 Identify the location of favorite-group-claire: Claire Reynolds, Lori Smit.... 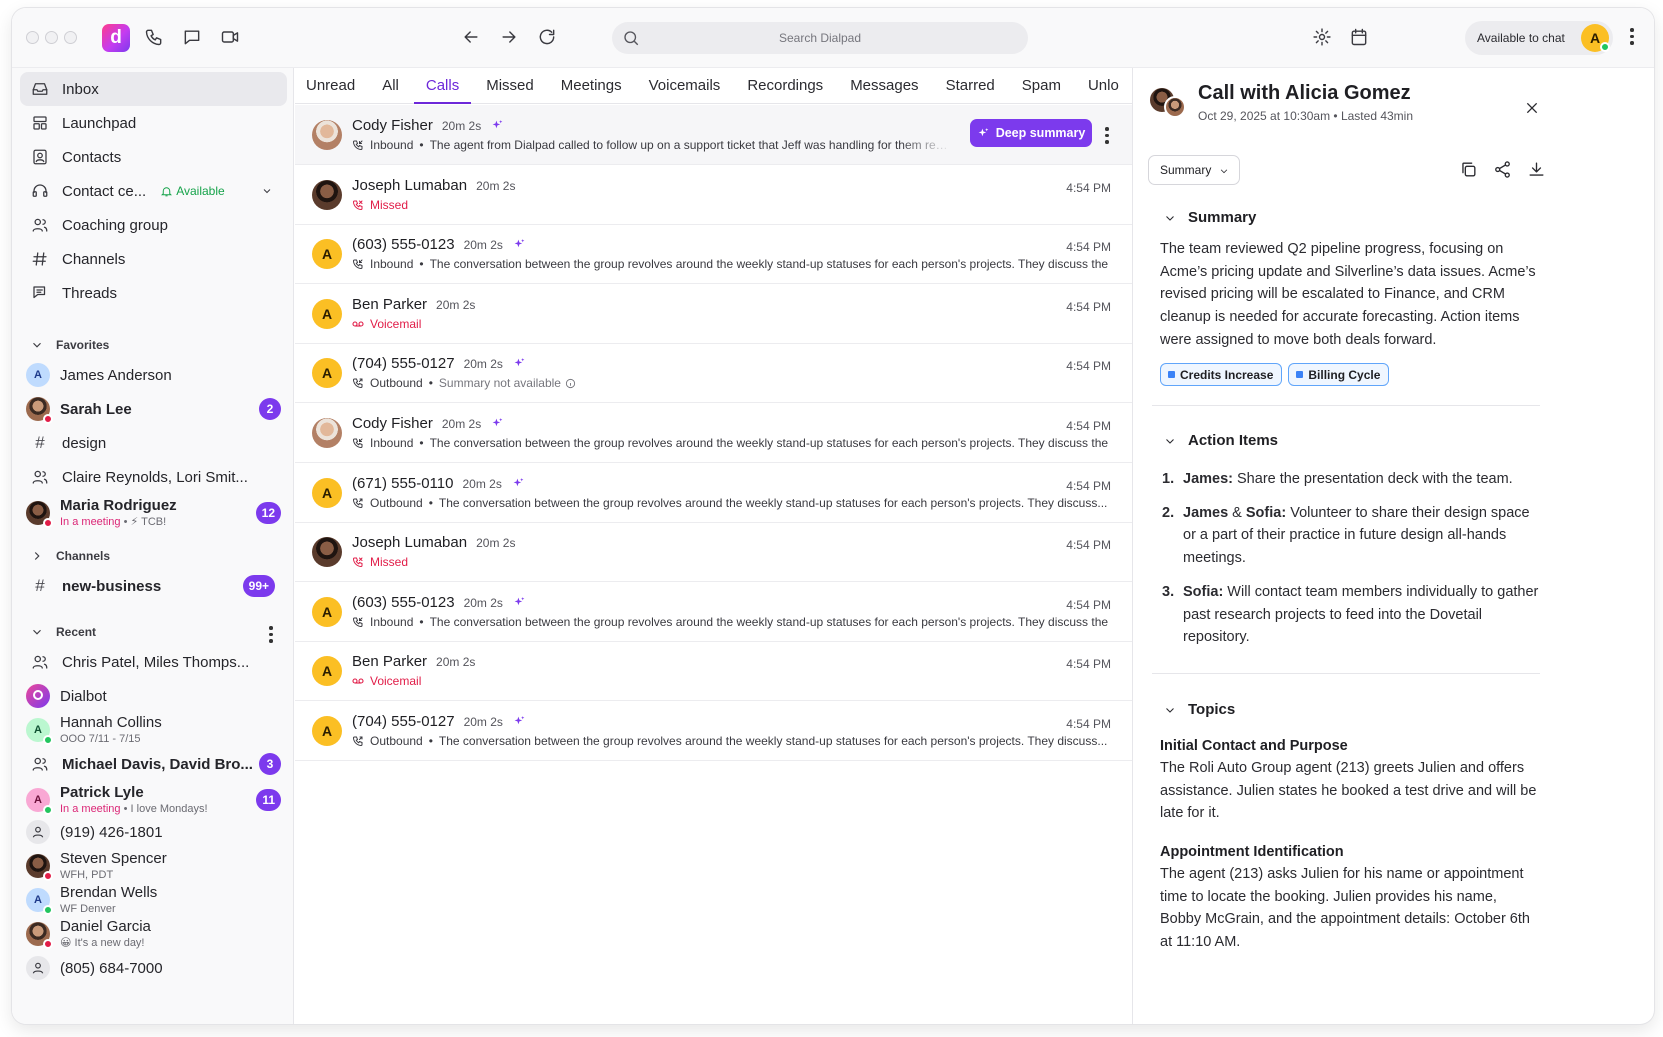
(153, 477).